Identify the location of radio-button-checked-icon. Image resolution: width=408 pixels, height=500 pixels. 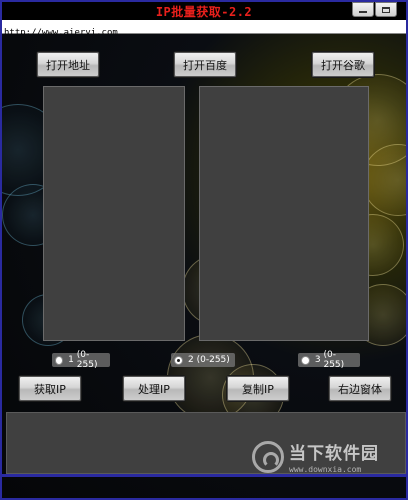
(178, 360).